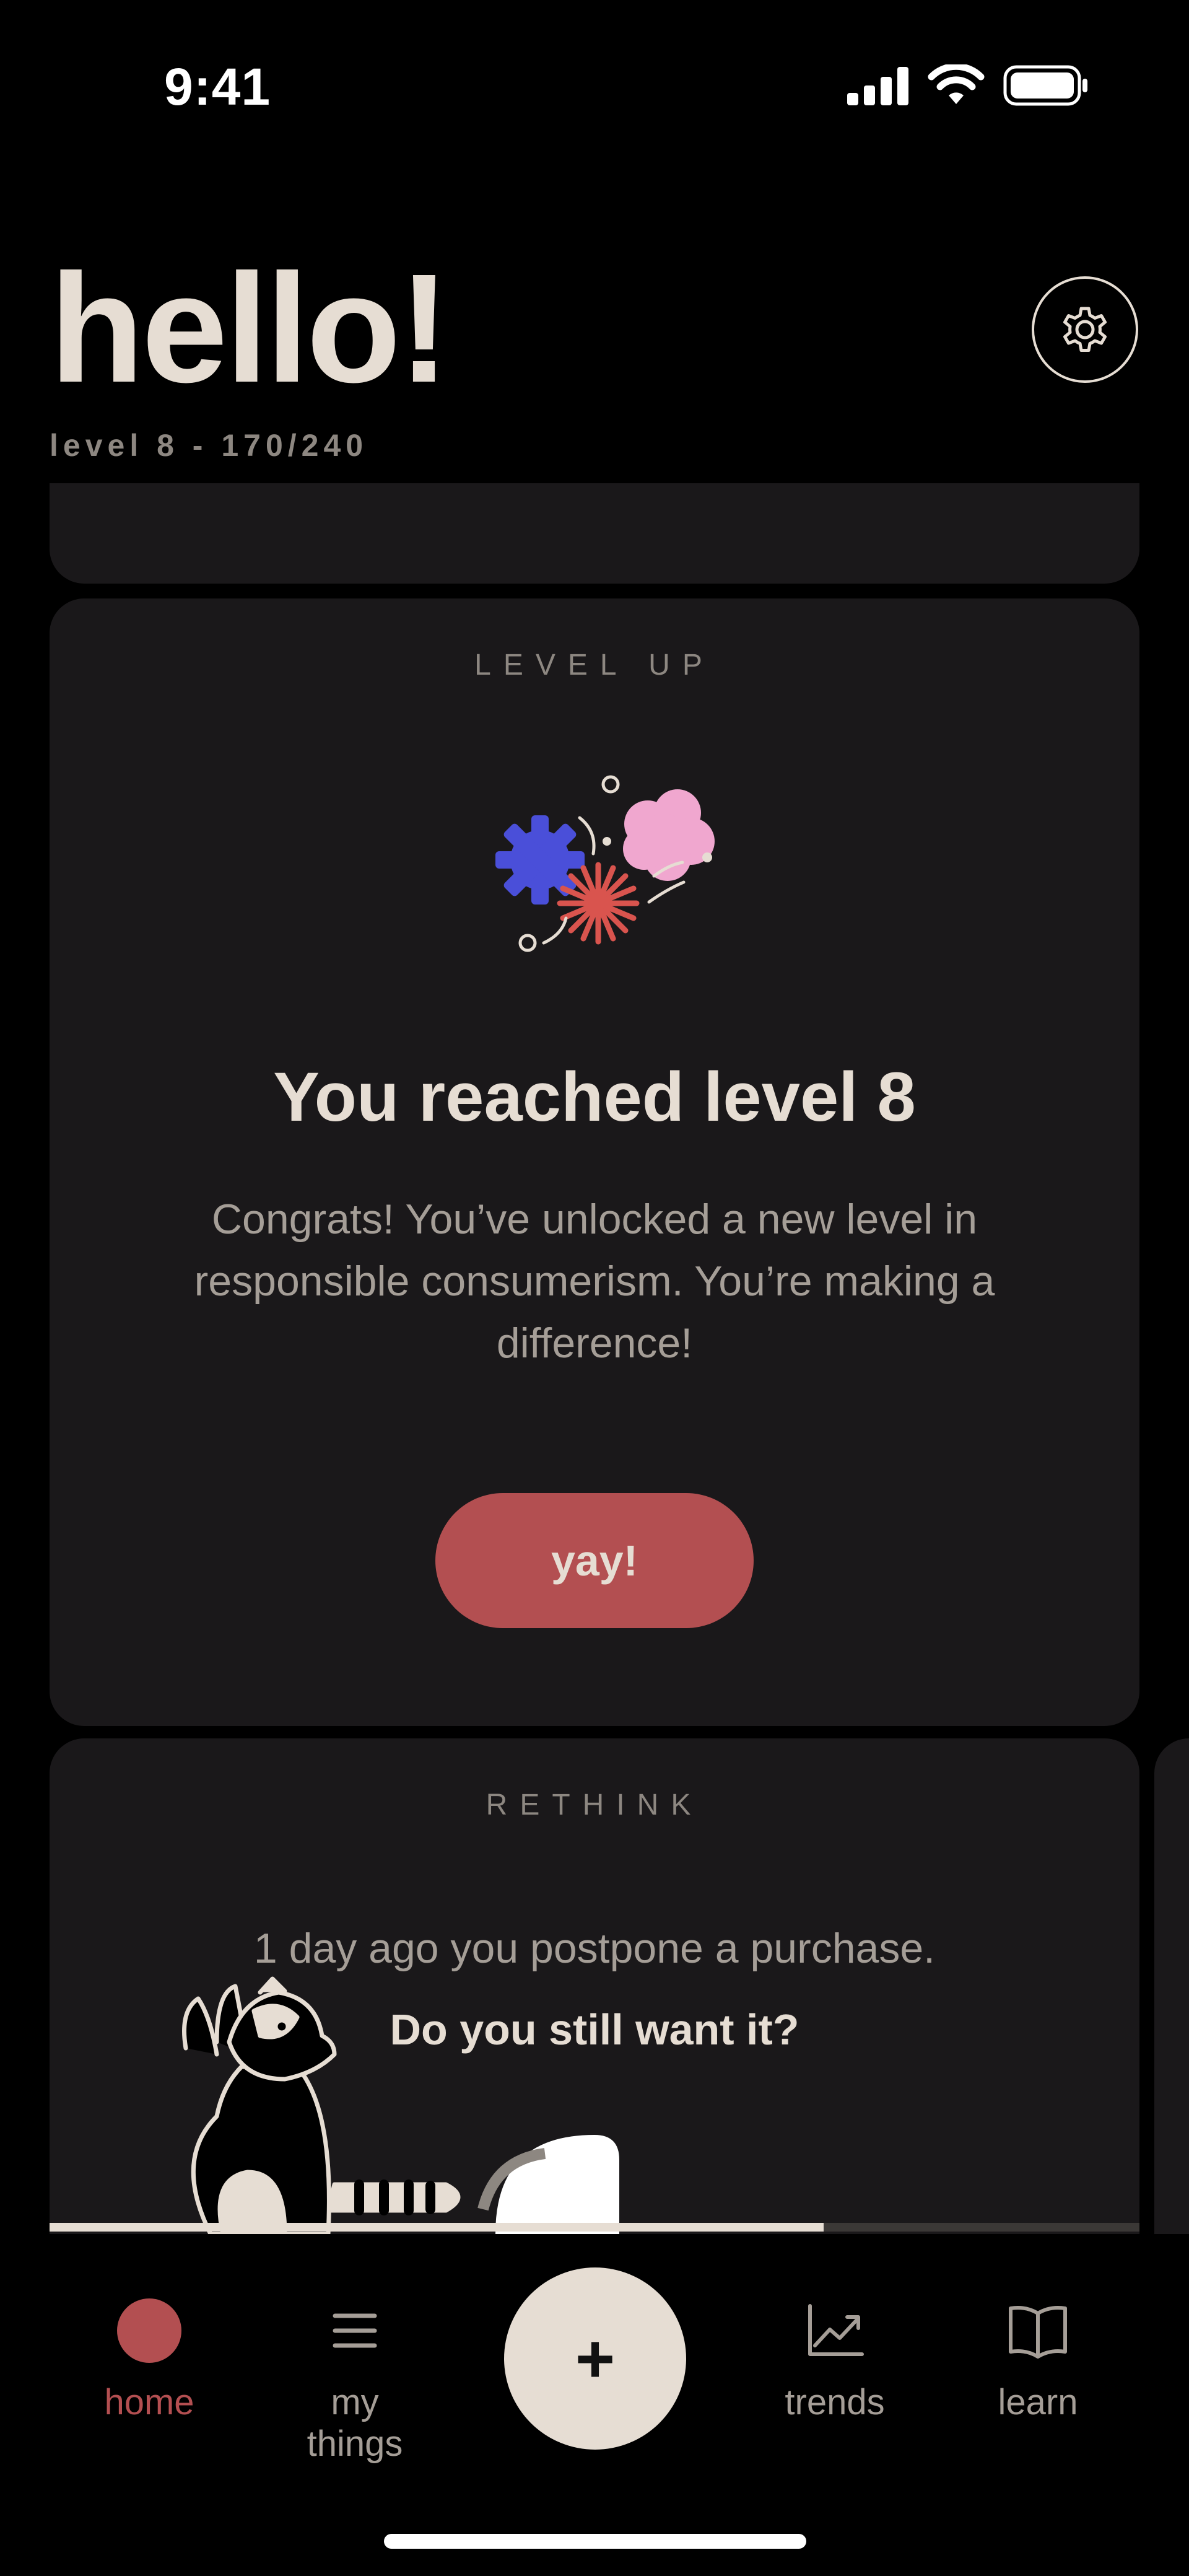 The width and height of the screenshot is (1189, 2576). Describe the element at coordinates (595, 2541) in the screenshot. I see `home-indicator` at that location.